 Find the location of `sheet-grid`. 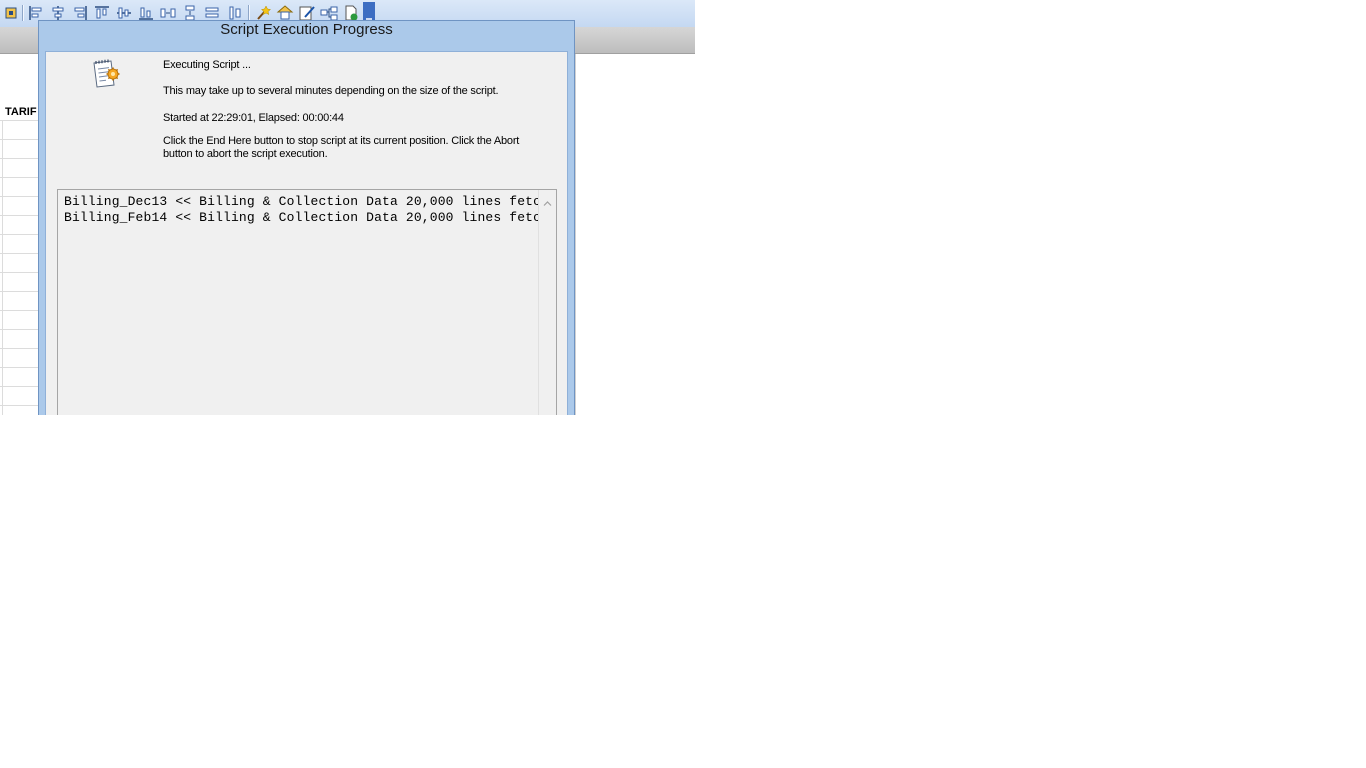

sheet-grid is located at coordinates (19, 267).